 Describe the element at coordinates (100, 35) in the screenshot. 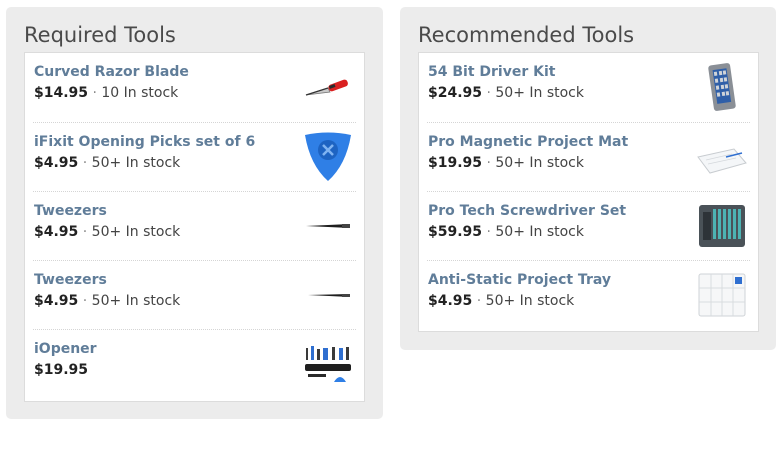

I see `required-tools-title: Required Tools` at that location.